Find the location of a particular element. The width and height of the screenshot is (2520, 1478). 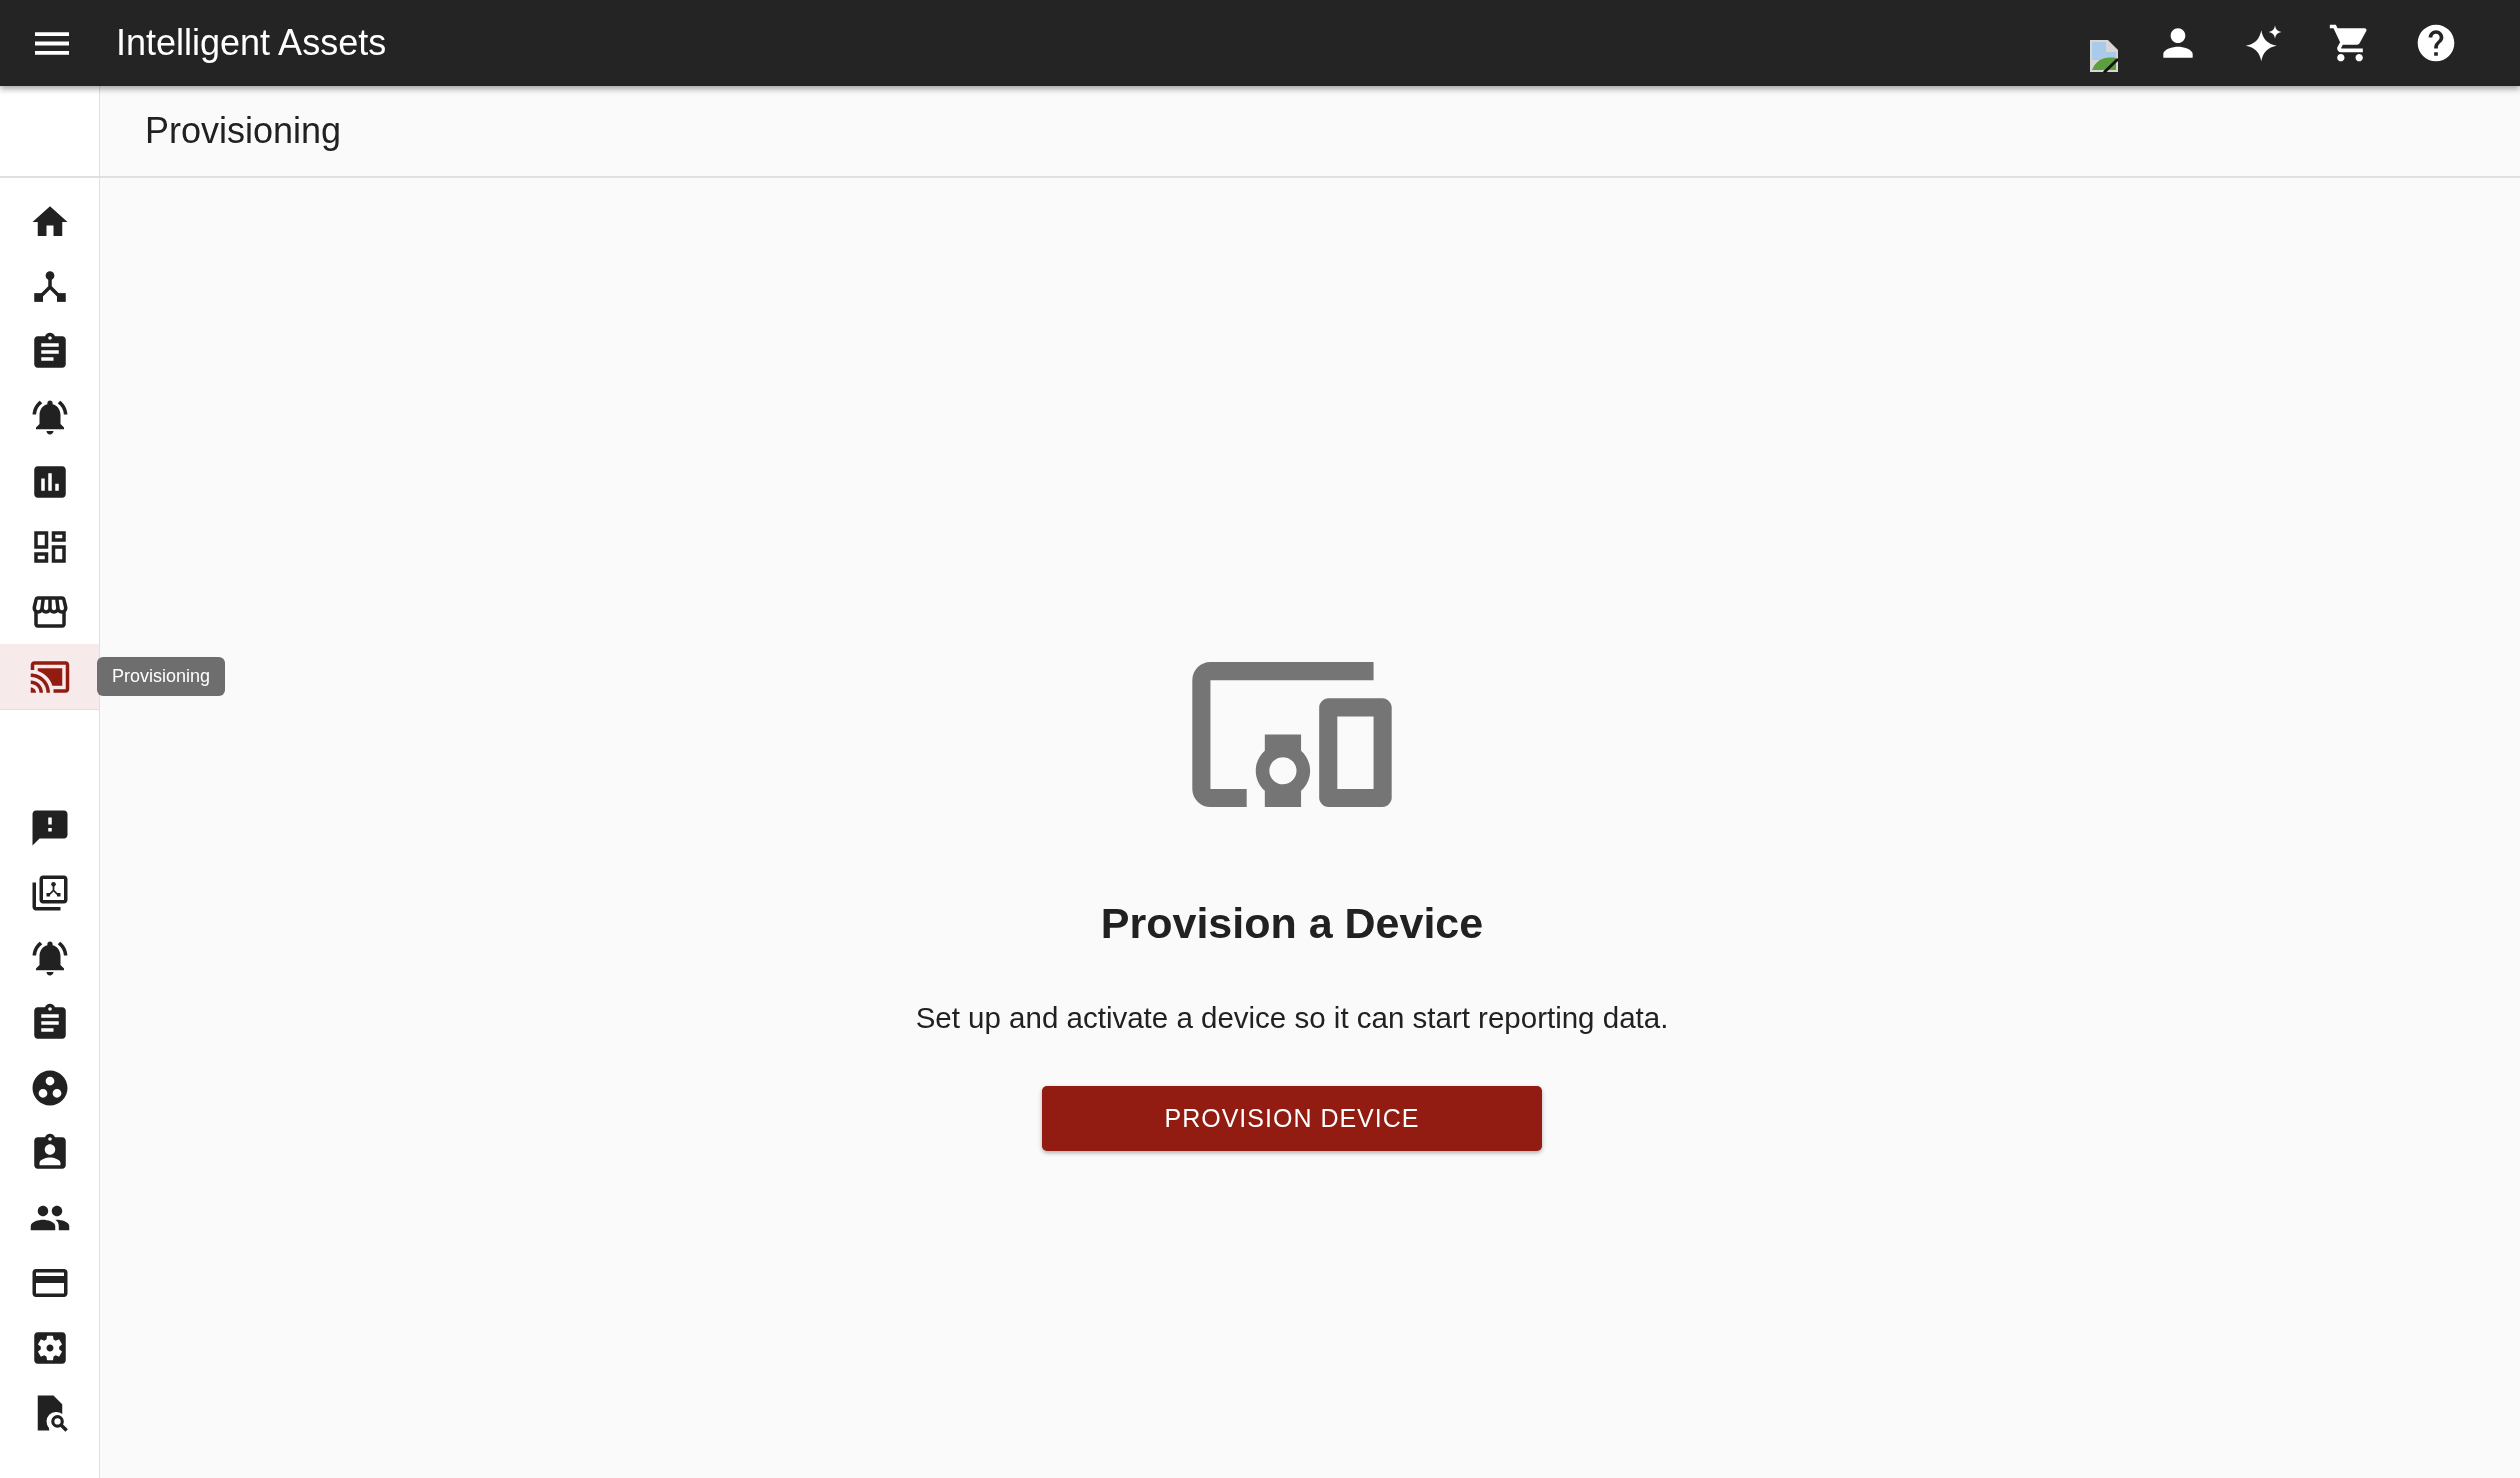

tooltip: Provisioning is located at coordinates (161, 676).